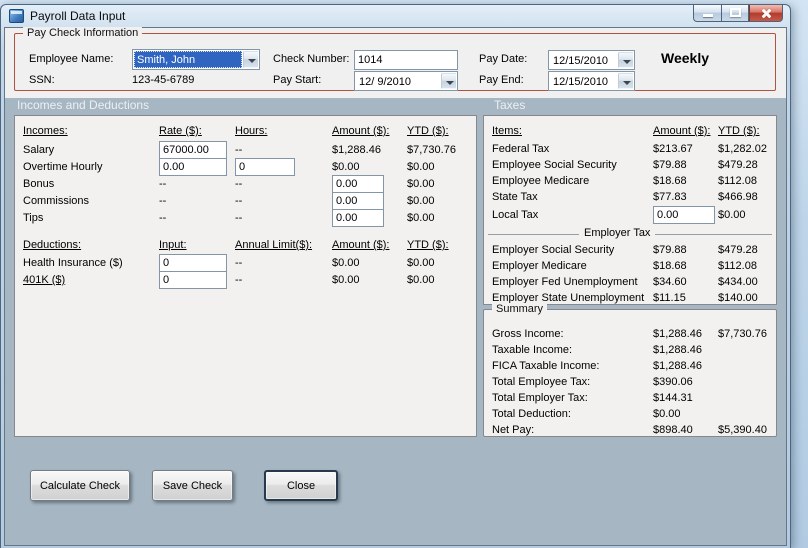 This screenshot has width=808, height=548. I want to click on employer-ss-amount: $79.88, so click(670, 250).